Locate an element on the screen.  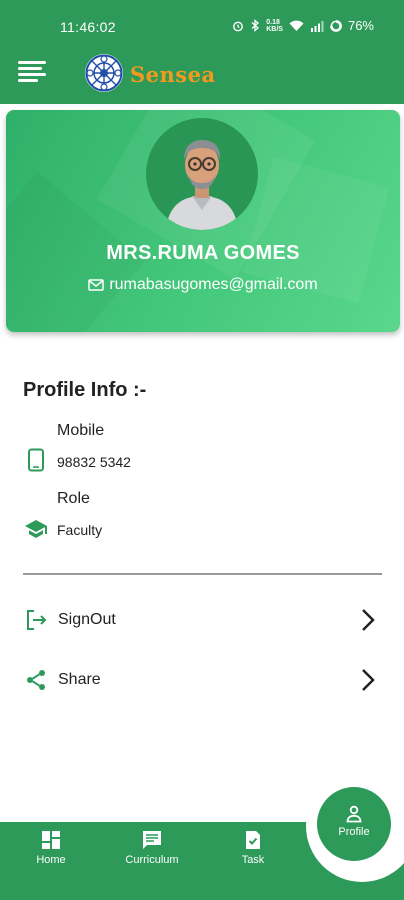
menu-button is located at coordinates (32, 72).